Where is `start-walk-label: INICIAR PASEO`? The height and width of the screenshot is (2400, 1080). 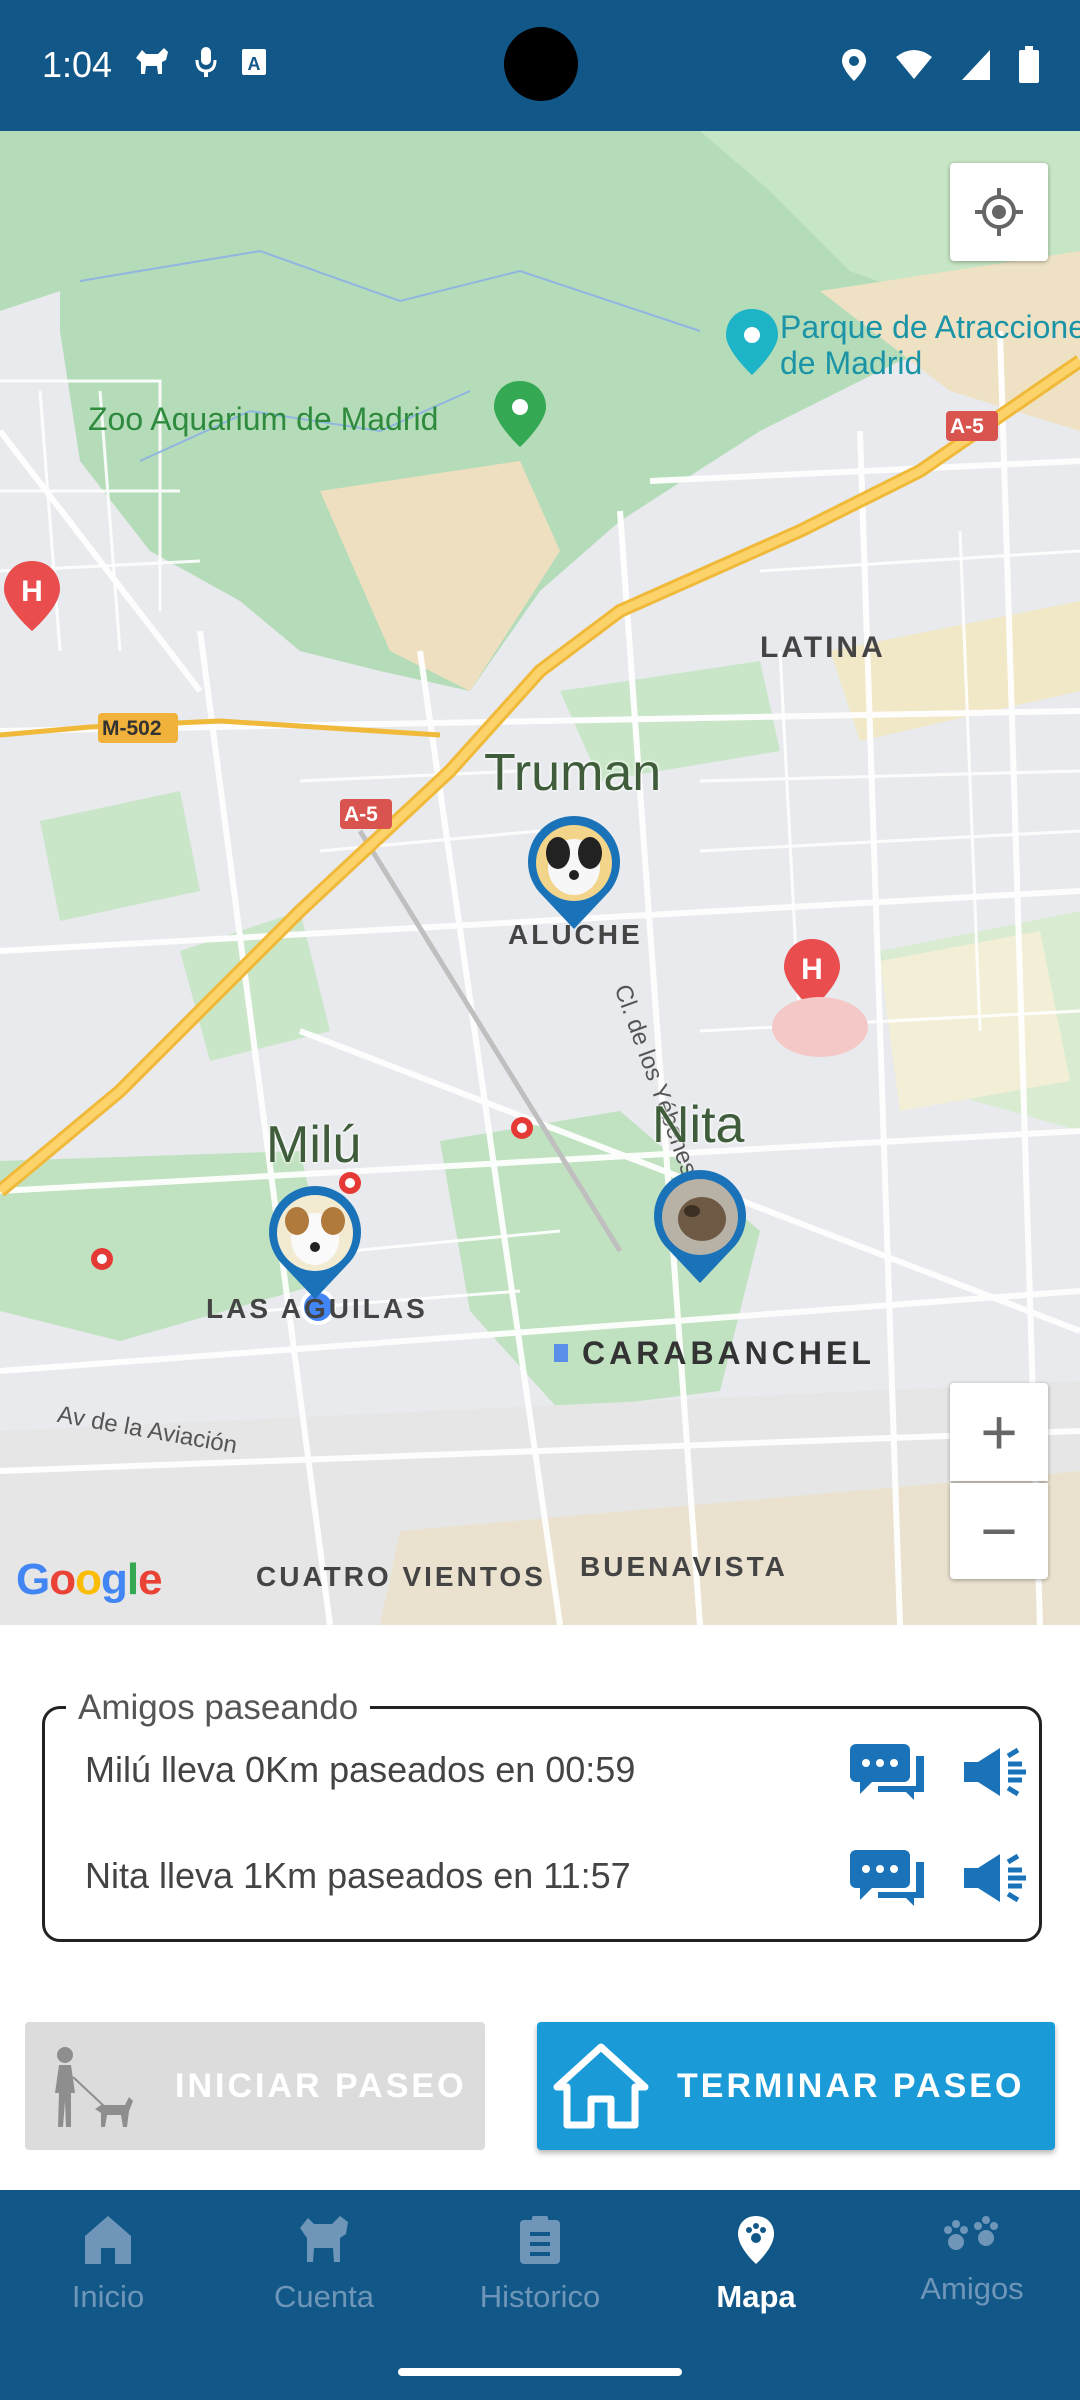
start-walk-label: INICIAR PASEO is located at coordinates (321, 2085).